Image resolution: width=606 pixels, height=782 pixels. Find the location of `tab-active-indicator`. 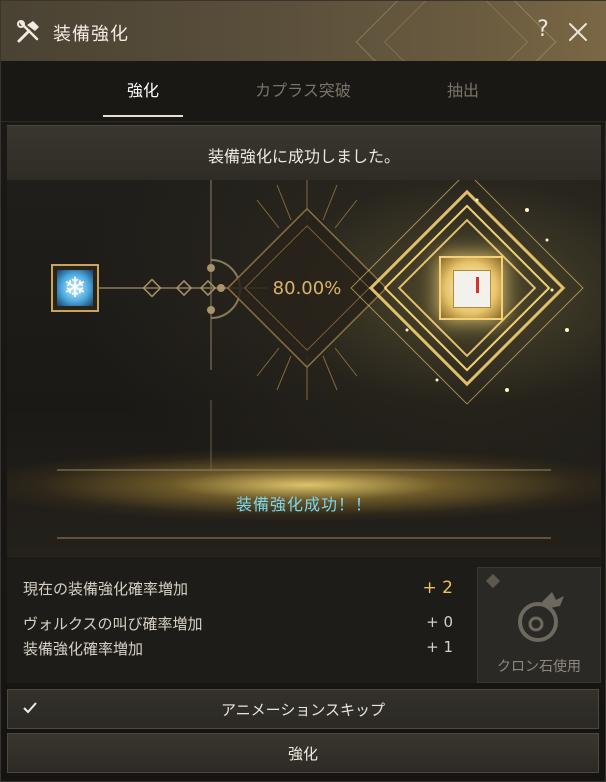

tab-active-indicator is located at coordinates (143, 116).